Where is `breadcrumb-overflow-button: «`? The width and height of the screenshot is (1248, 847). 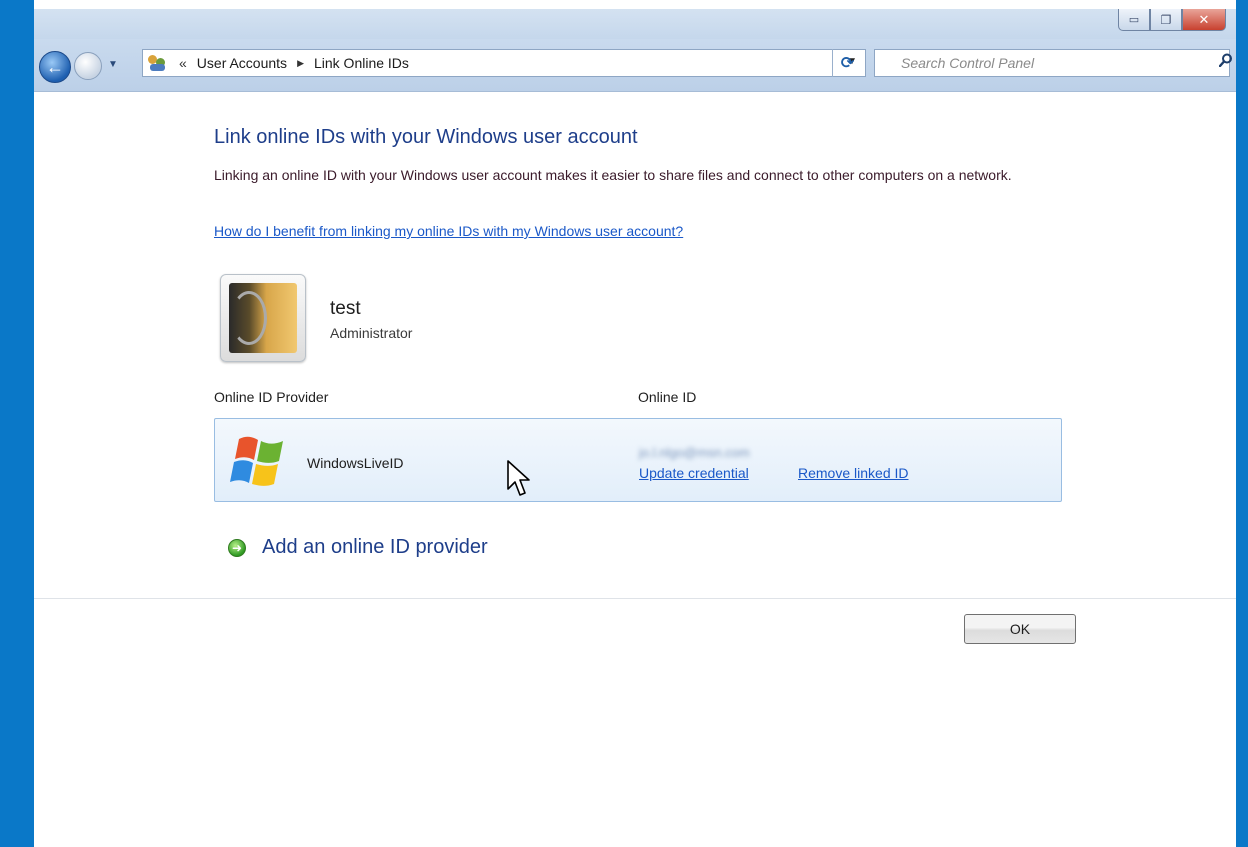 breadcrumb-overflow-button: « is located at coordinates (183, 63).